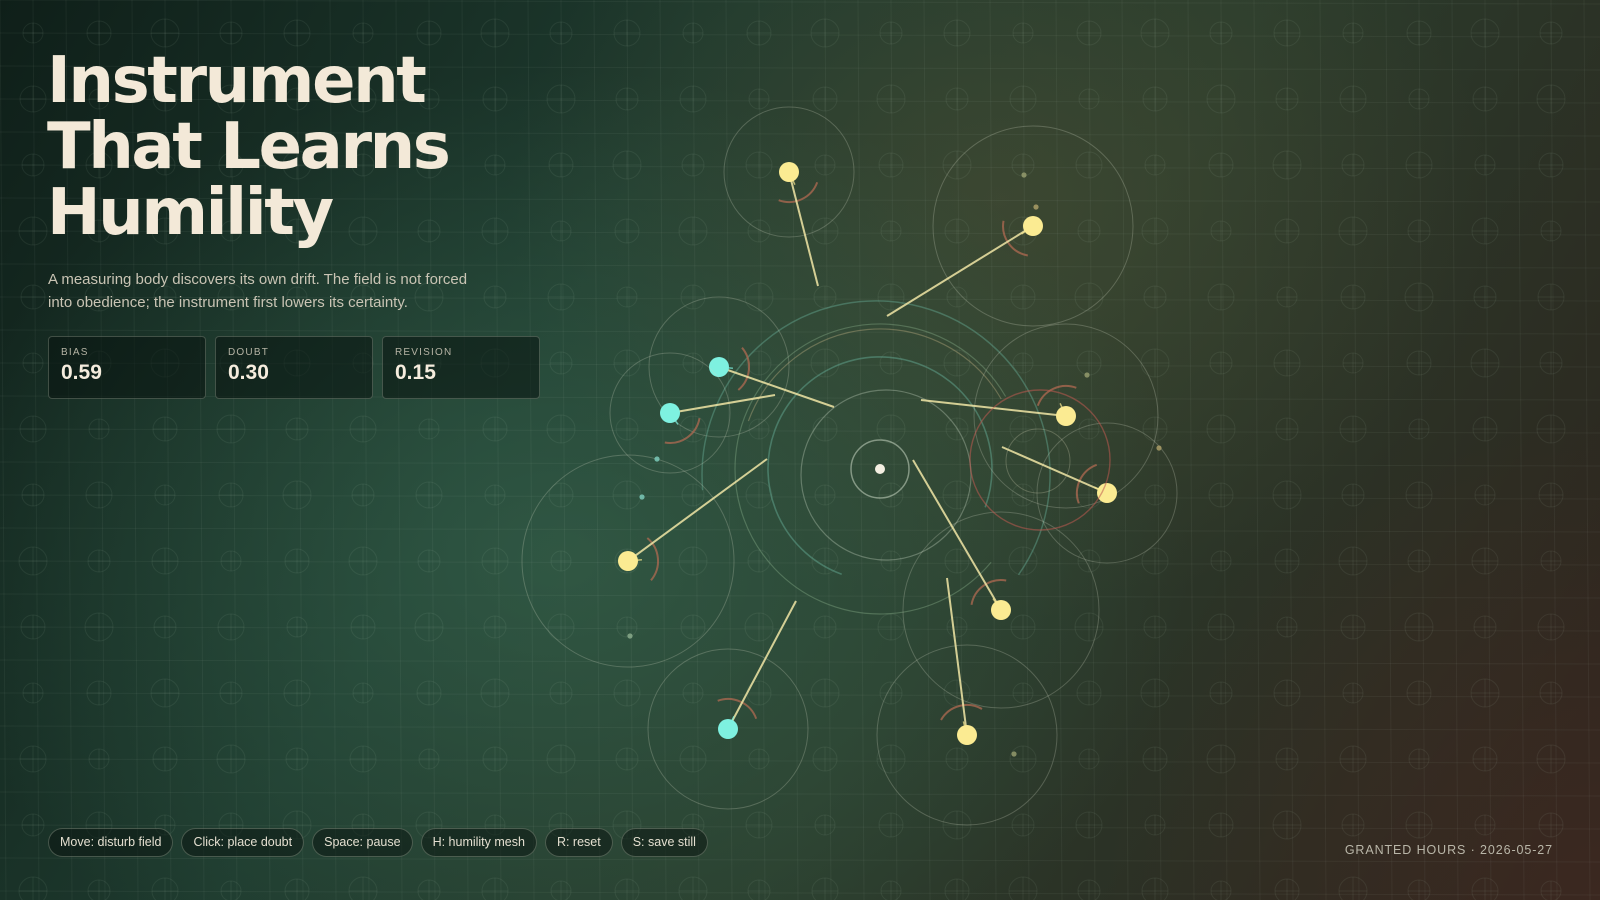 The width and height of the screenshot is (1600, 900). I want to click on metric-value: 0.59, so click(81, 372).